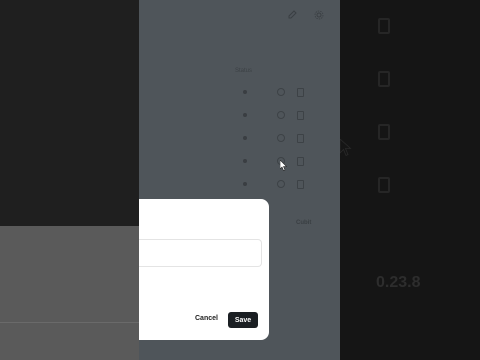 The height and width of the screenshot is (360, 480). What do you see at coordinates (200, 253) in the screenshot?
I see `dialog-text-field` at bounding box center [200, 253].